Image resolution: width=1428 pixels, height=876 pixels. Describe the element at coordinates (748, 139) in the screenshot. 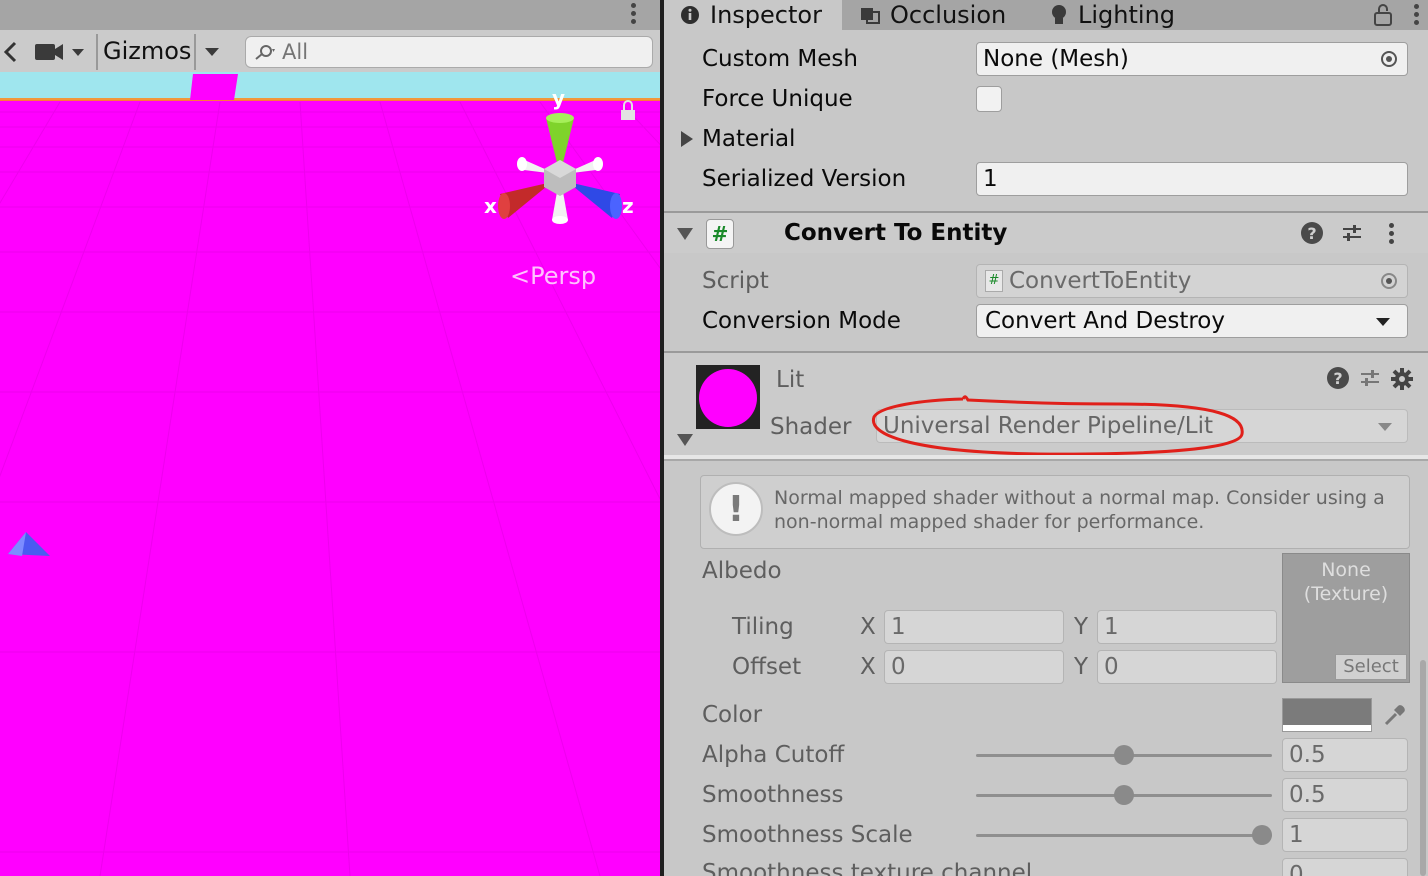

I see `material-foldout-label: Material` at that location.